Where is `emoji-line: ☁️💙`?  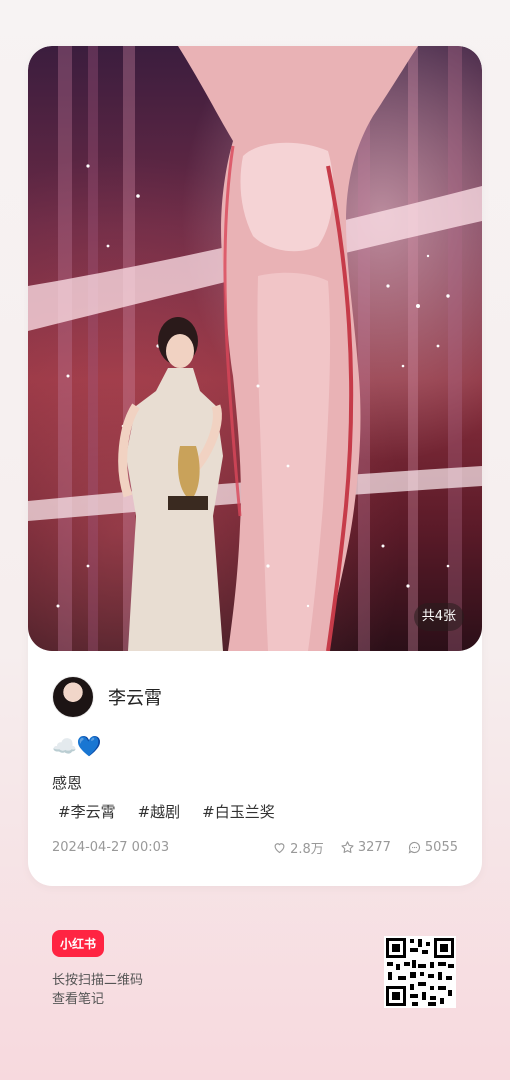 emoji-line: ☁️💙 is located at coordinates (77, 746).